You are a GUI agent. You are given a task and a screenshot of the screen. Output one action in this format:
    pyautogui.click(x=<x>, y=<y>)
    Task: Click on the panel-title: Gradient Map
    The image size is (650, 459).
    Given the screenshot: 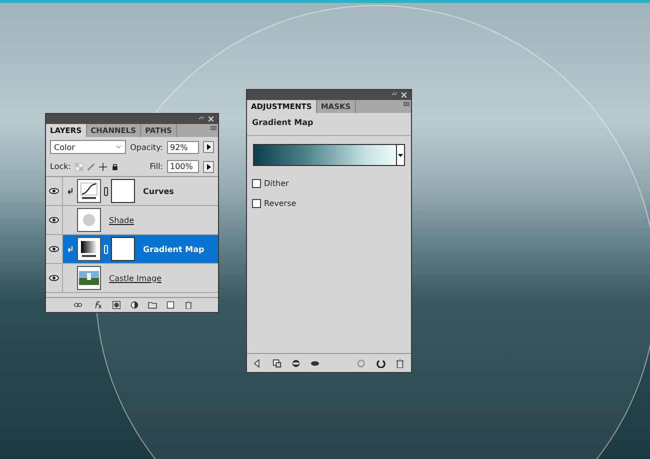 What is the action you would take?
    pyautogui.click(x=329, y=124)
    